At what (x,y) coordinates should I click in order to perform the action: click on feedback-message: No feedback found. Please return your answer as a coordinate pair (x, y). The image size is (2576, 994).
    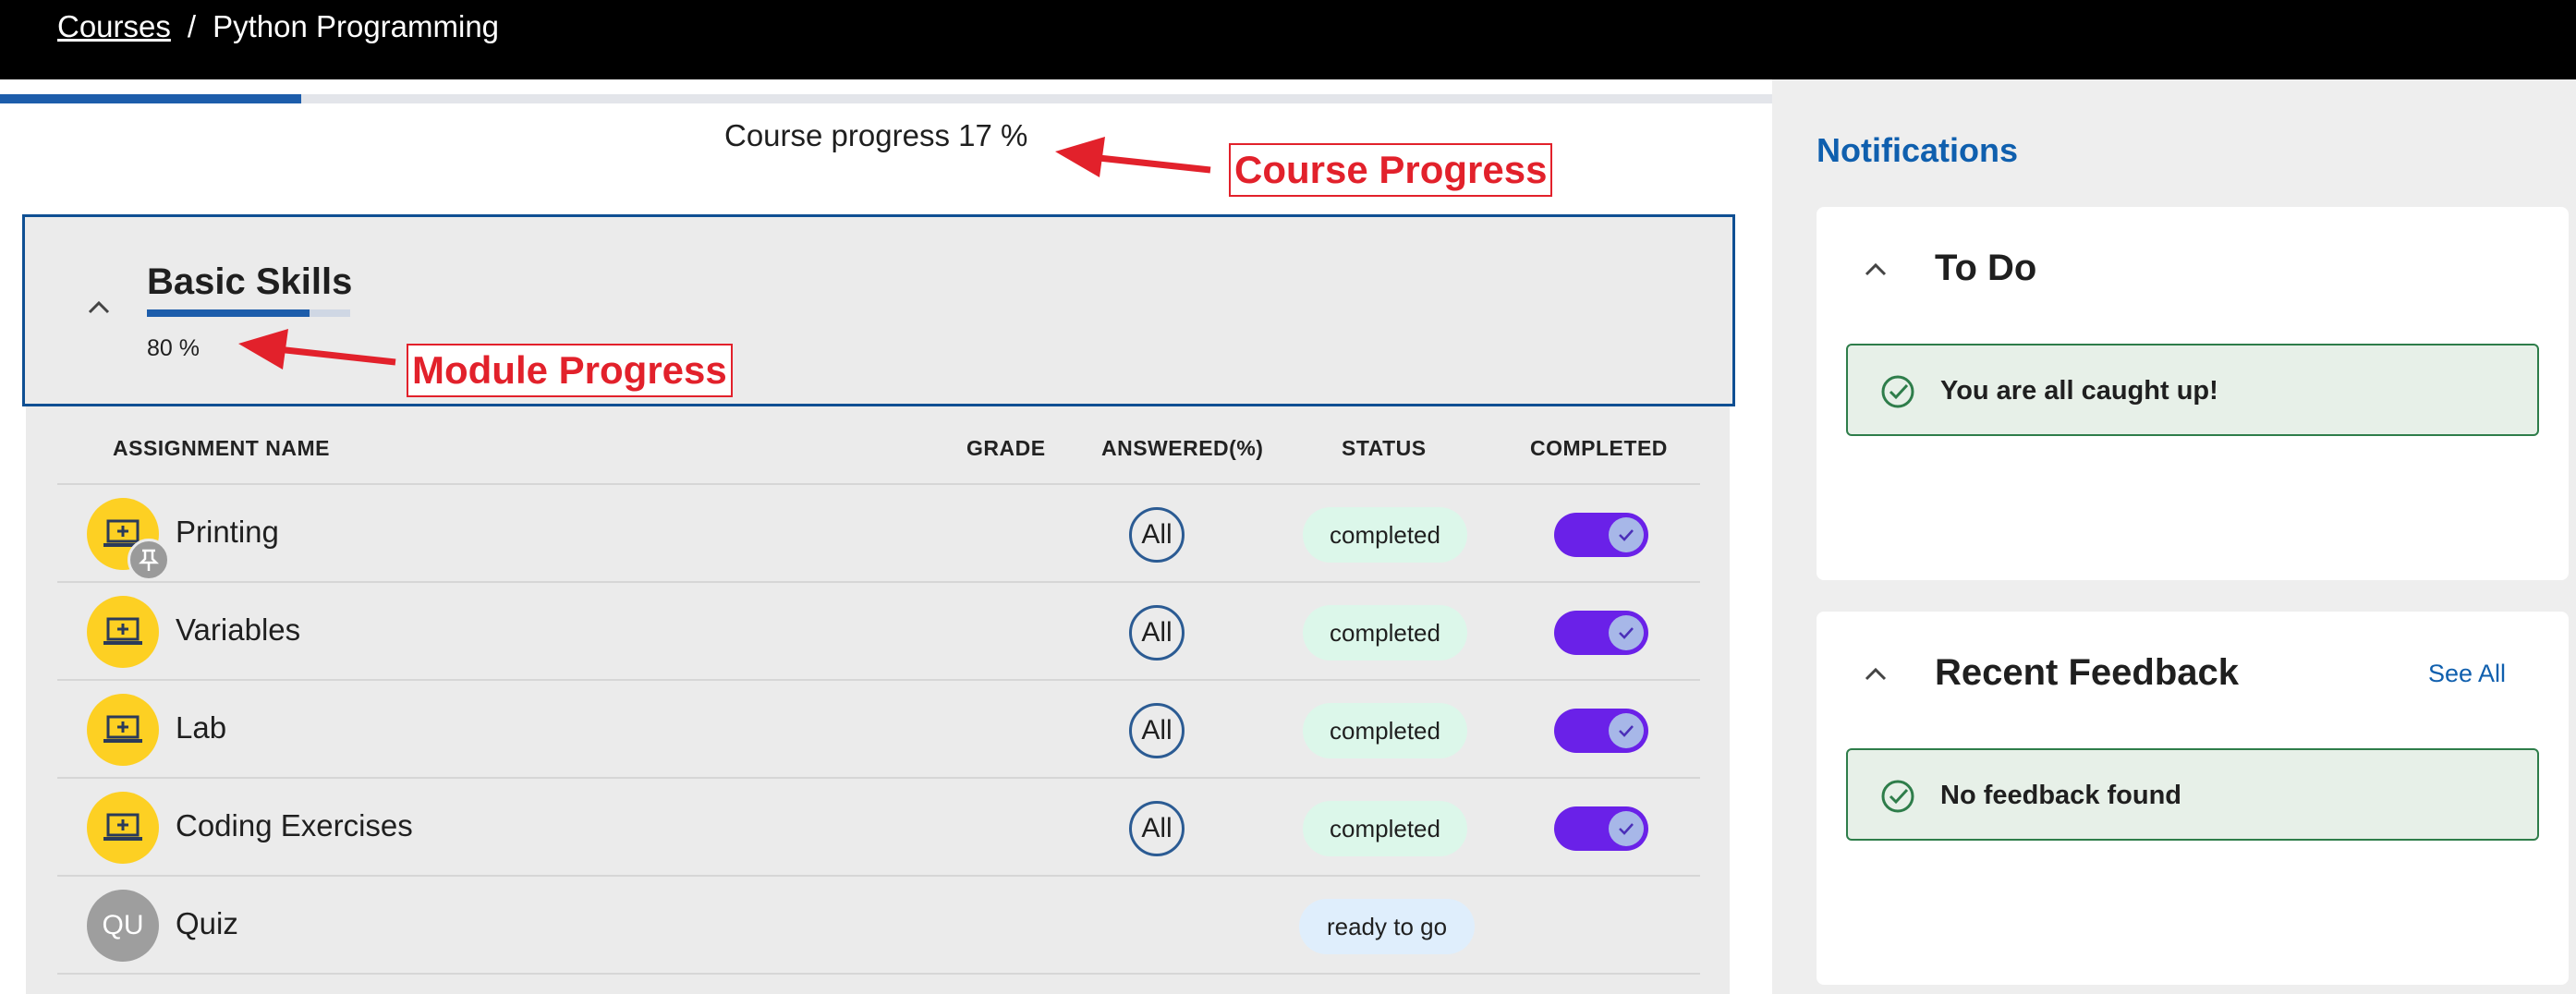
    Looking at the image, I should click on (2061, 795).